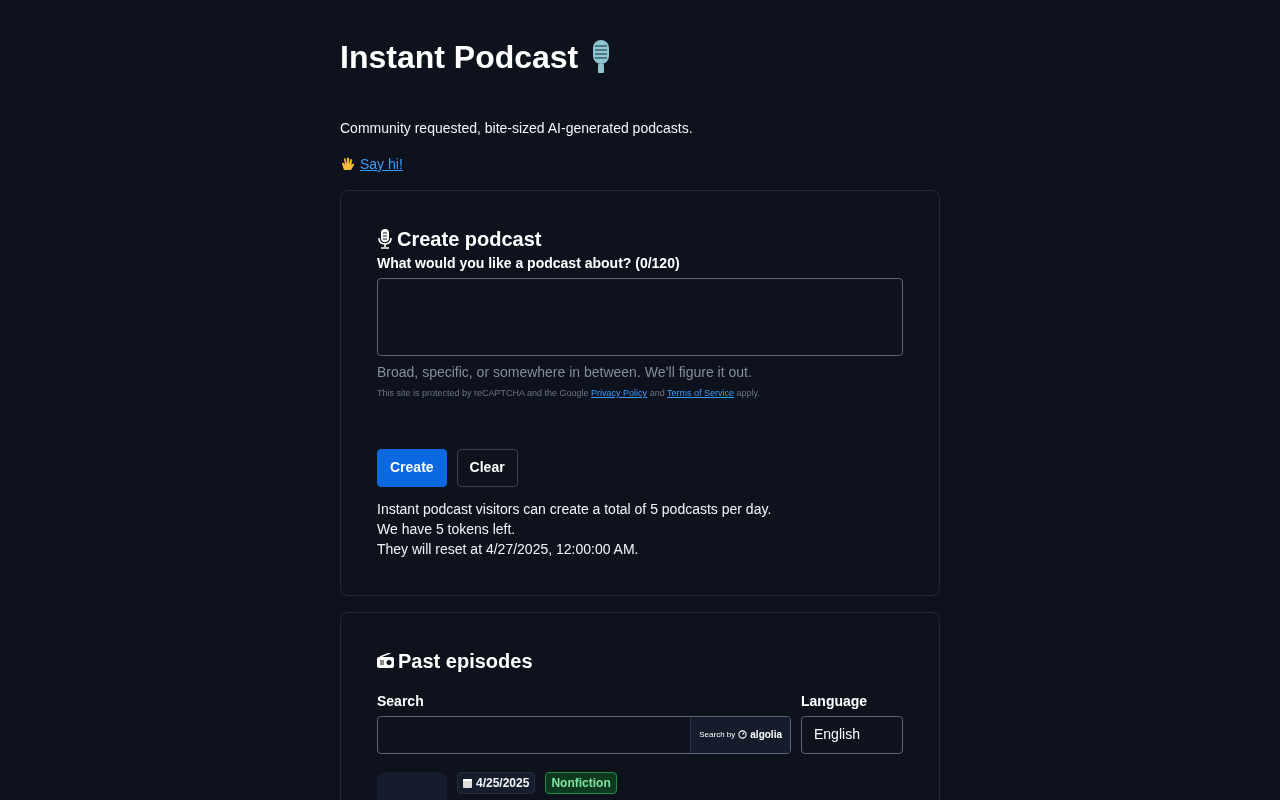 This screenshot has height=800, width=1280. What do you see at coordinates (619, 393) in the screenshot?
I see `privacy-policy-link: Privacy Policy` at bounding box center [619, 393].